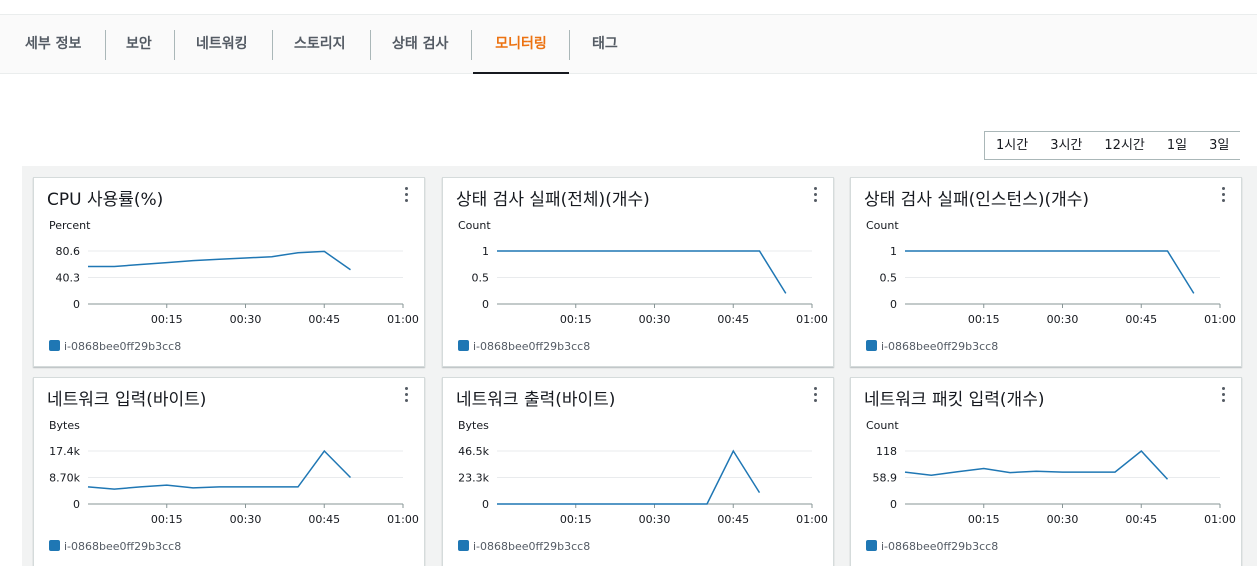 The image size is (1257, 566). I want to click on y-tick-label: 0.5, so click(889, 278).